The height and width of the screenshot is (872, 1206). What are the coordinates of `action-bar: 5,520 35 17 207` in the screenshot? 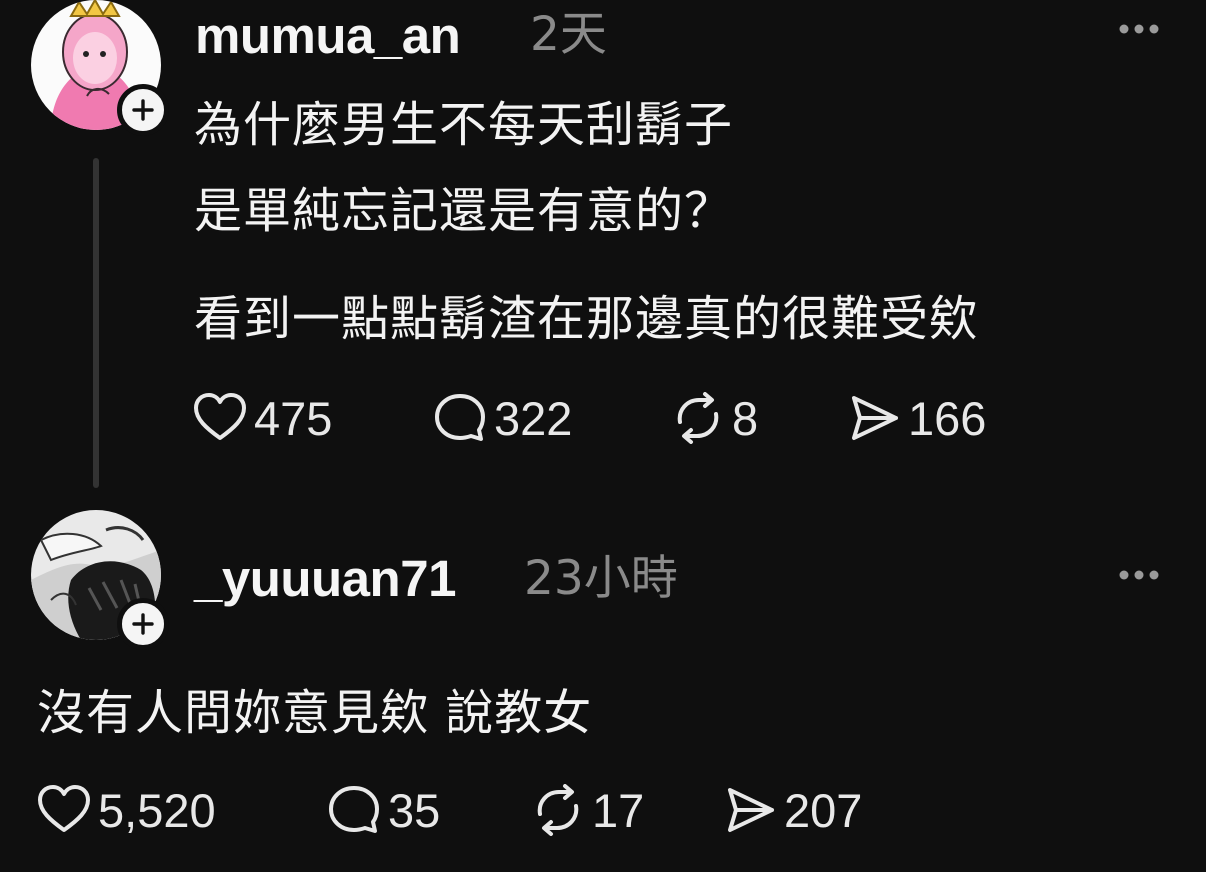 It's located at (449, 810).